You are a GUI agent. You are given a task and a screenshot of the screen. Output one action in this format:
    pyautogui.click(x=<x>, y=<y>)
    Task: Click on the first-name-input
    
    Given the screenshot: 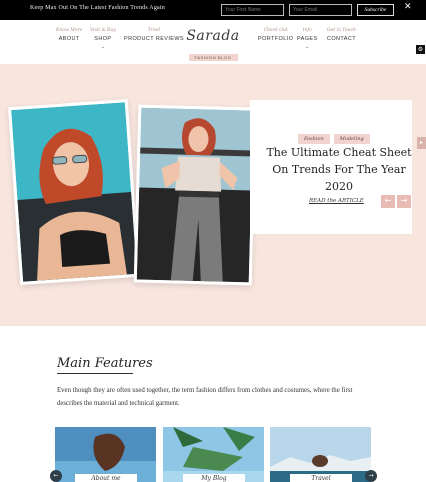 What is the action you would take?
    pyautogui.click(x=252, y=10)
    